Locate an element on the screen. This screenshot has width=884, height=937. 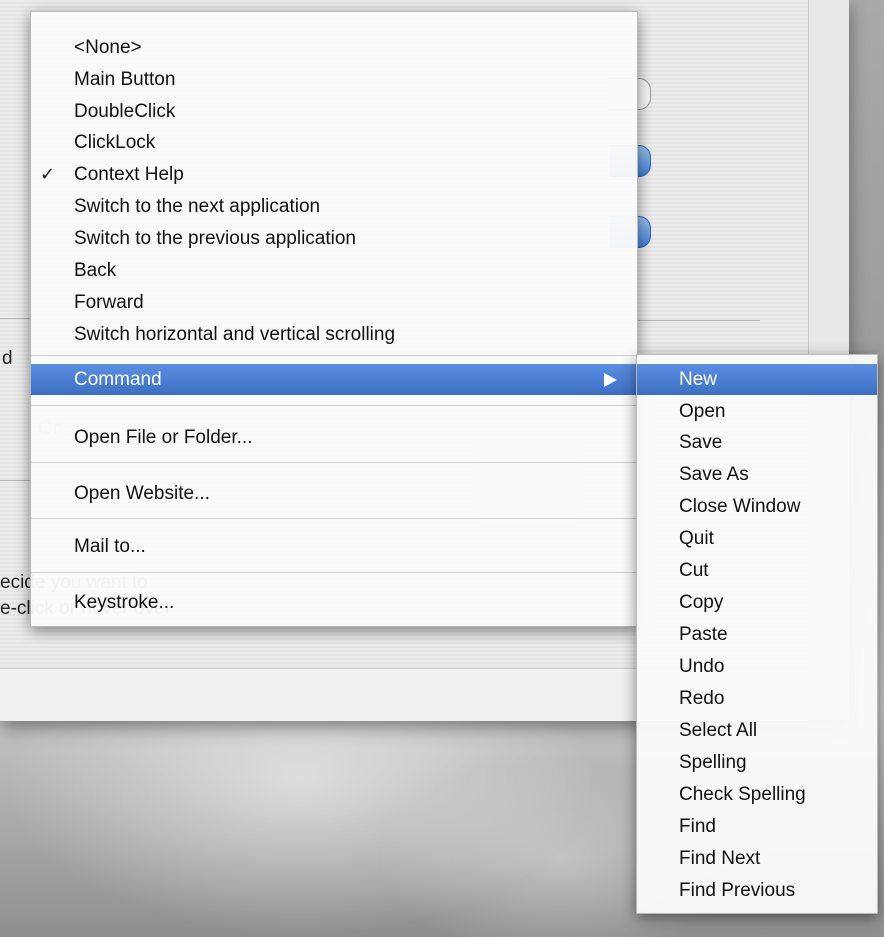
submenu-item-label: Check Spelling is located at coordinates (742, 794).